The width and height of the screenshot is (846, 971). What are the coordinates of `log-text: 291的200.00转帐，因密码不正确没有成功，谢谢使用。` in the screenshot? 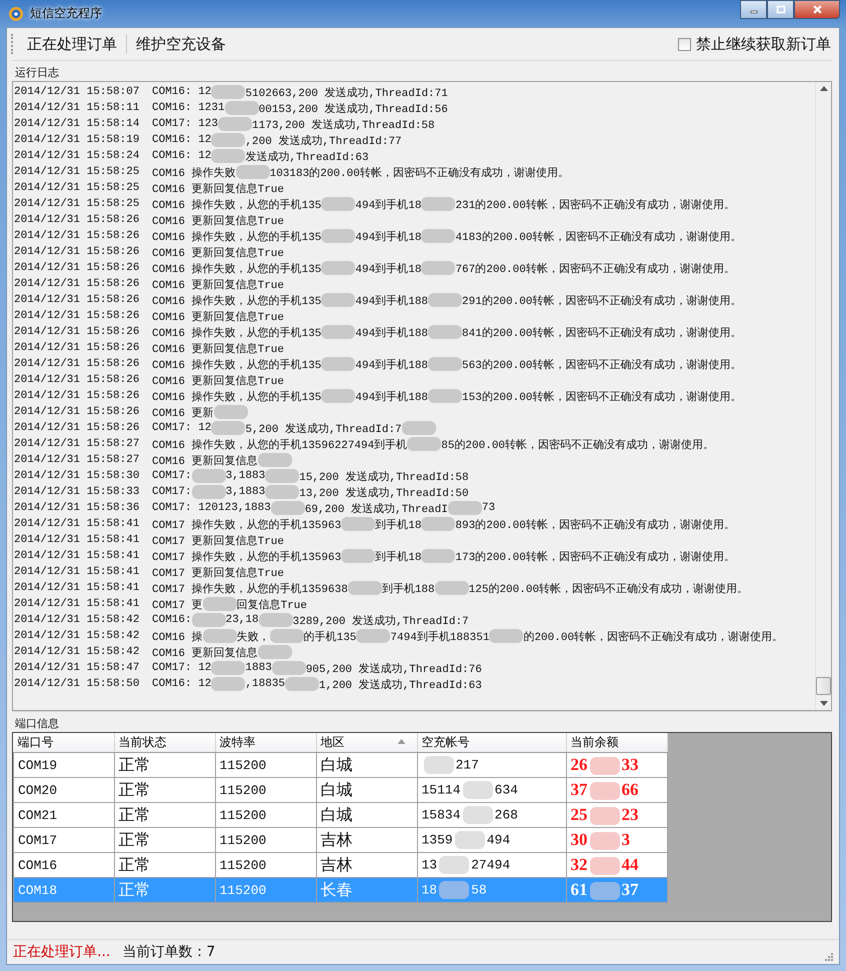 It's located at (602, 301).